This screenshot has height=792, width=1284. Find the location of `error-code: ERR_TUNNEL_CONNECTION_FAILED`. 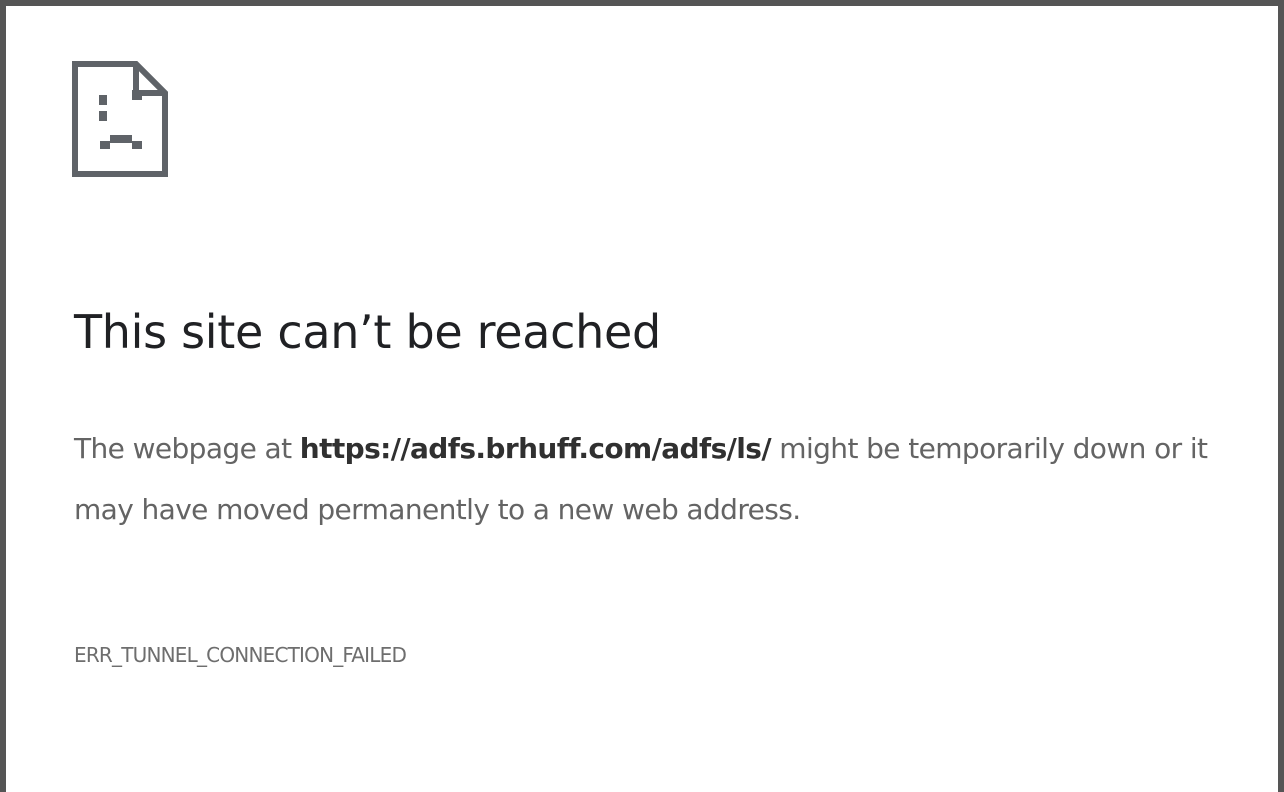

error-code: ERR_TUNNEL_CONNECTION_FAILED is located at coordinates (240, 655).